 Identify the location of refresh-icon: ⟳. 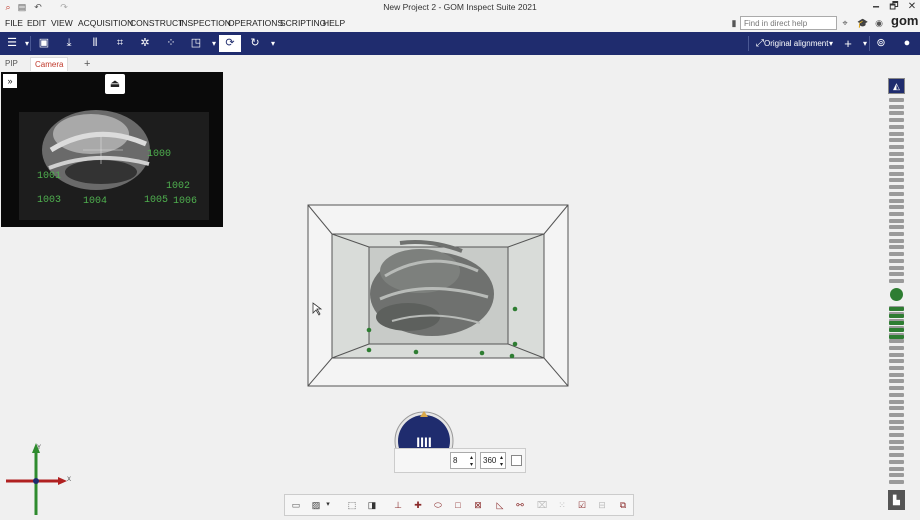
(230, 43).